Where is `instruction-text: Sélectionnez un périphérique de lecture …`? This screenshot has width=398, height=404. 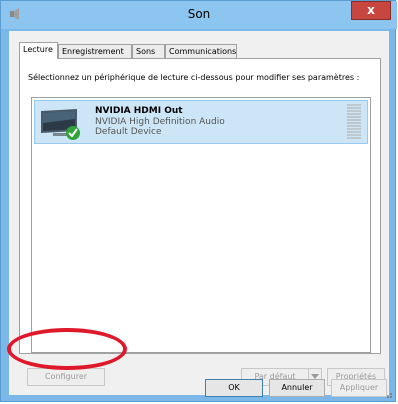 instruction-text: Sélectionnez un périphérique de lecture … is located at coordinates (194, 77).